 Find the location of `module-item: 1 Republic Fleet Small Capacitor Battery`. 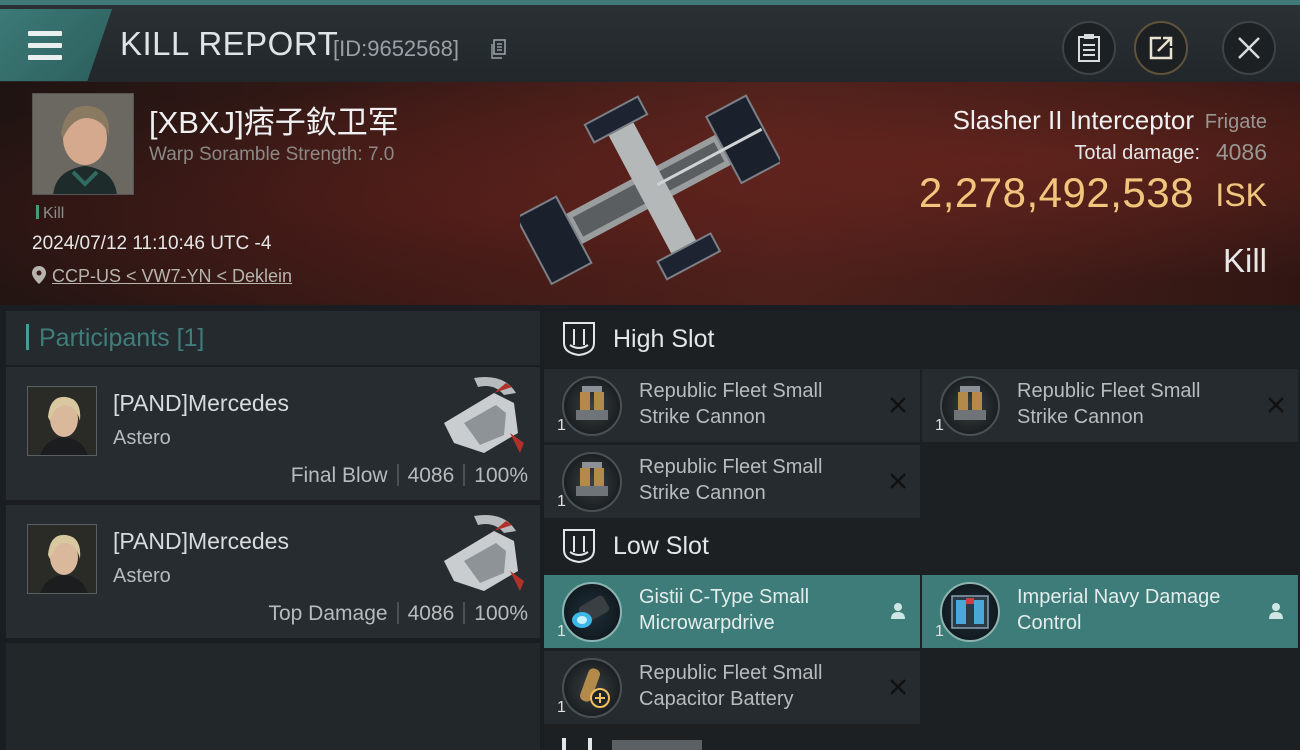

module-item: 1 Republic Fleet Small Capacitor Battery is located at coordinates (732, 687).